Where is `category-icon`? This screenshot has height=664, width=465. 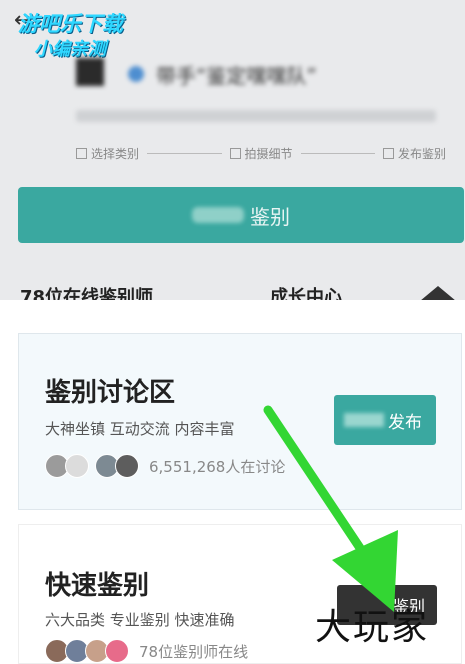 category-icon is located at coordinates (81, 153).